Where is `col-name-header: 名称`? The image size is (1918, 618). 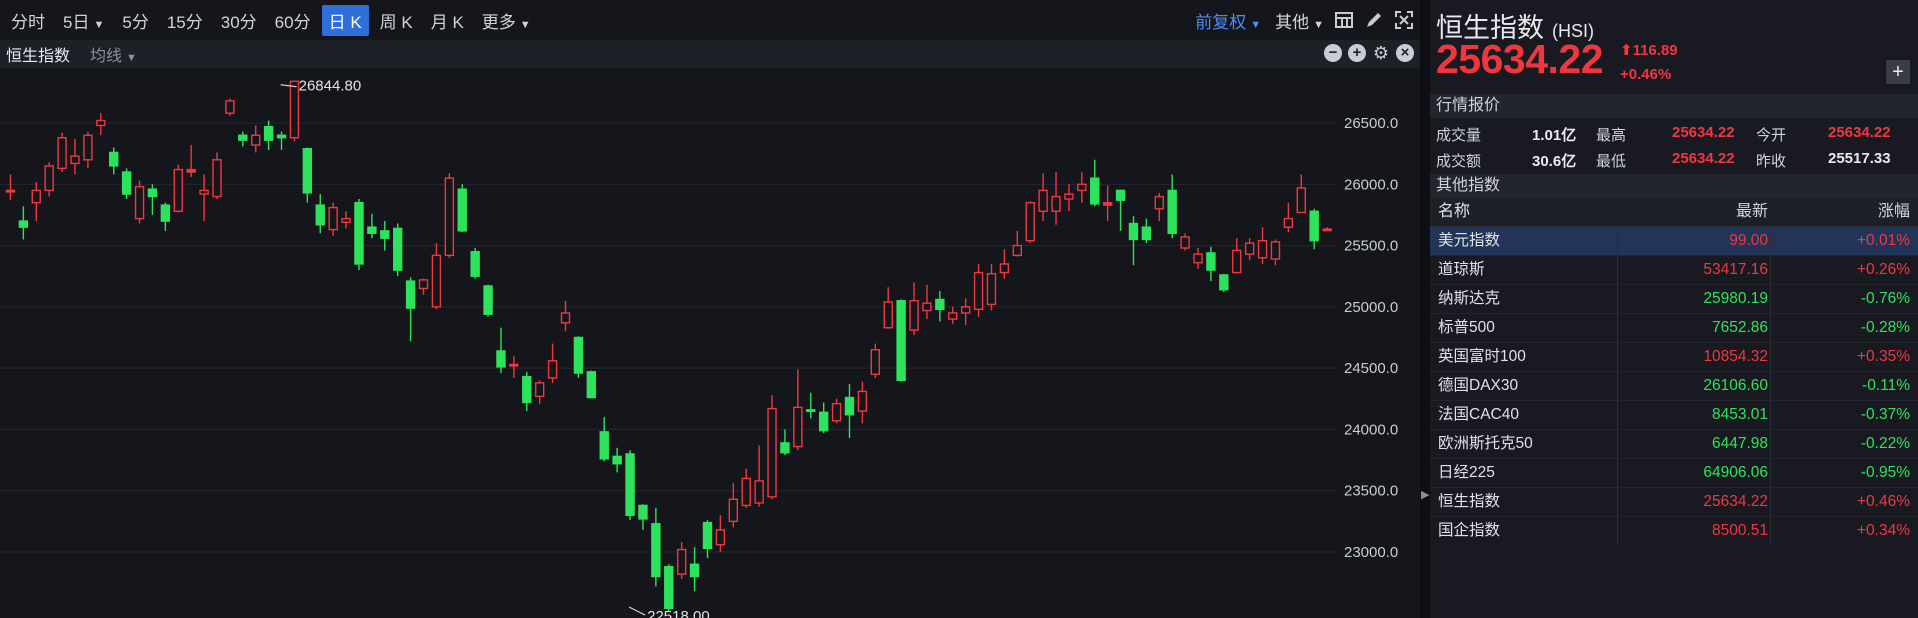
col-name-header: 名称 is located at coordinates (1454, 212).